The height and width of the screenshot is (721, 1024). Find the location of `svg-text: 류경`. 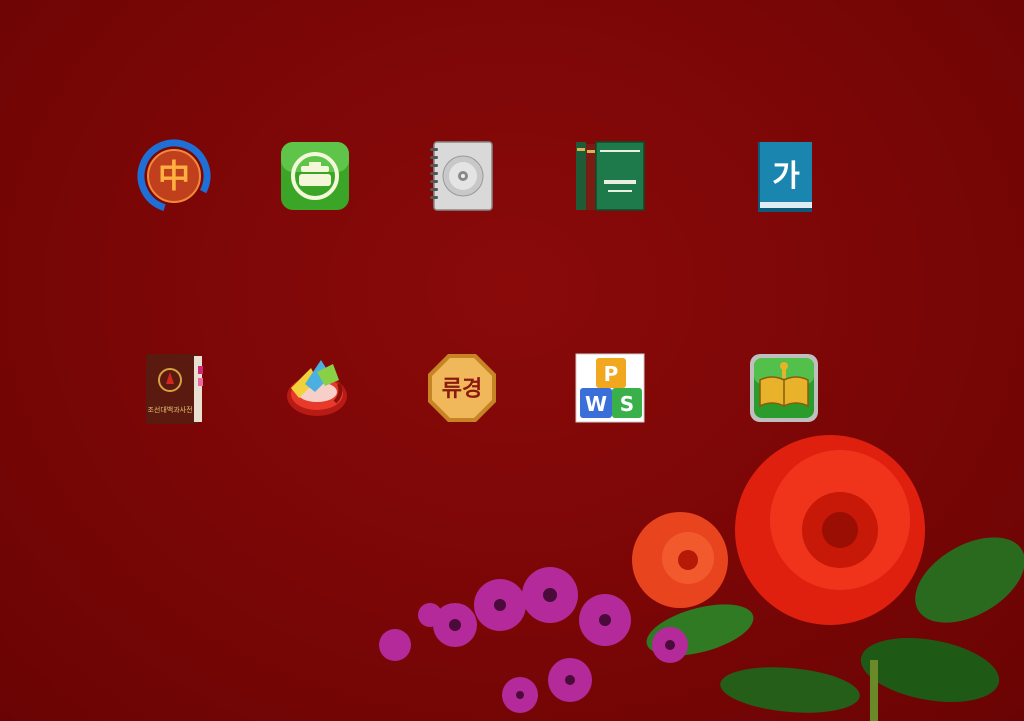

svg-text: 류경 is located at coordinates (462, 389).